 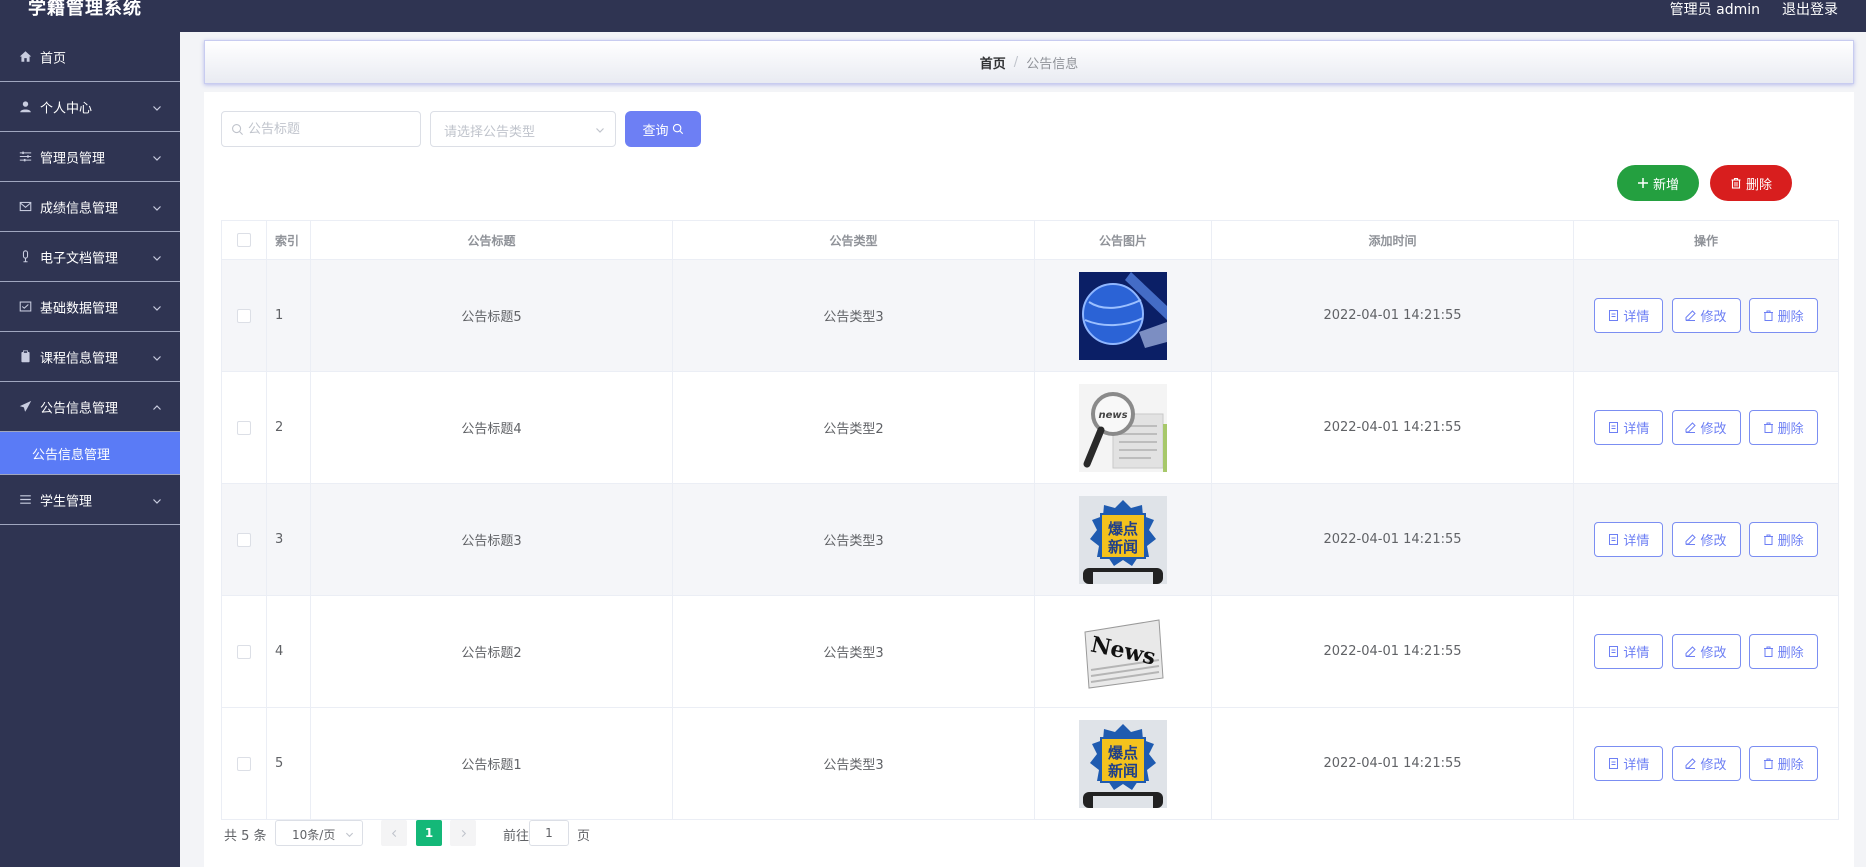 What do you see at coordinates (584, 836) in the screenshot?
I see `page-suffix-label: 页` at bounding box center [584, 836].